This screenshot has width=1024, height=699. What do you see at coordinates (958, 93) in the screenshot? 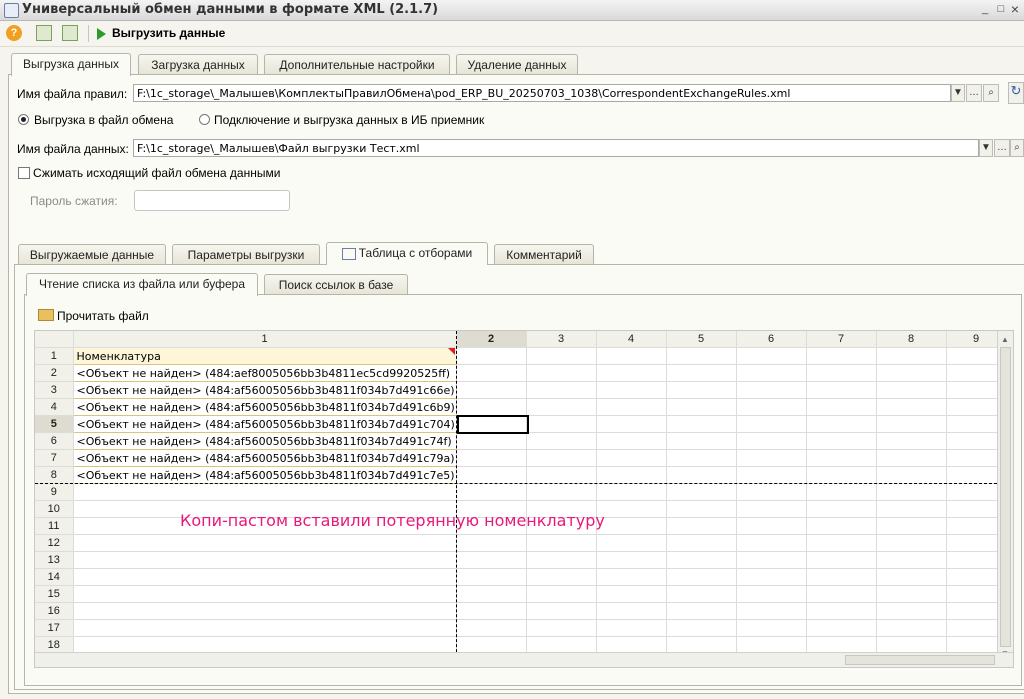
I see `rules-dropdown-button: ▼` at bounding box center [958, 93].